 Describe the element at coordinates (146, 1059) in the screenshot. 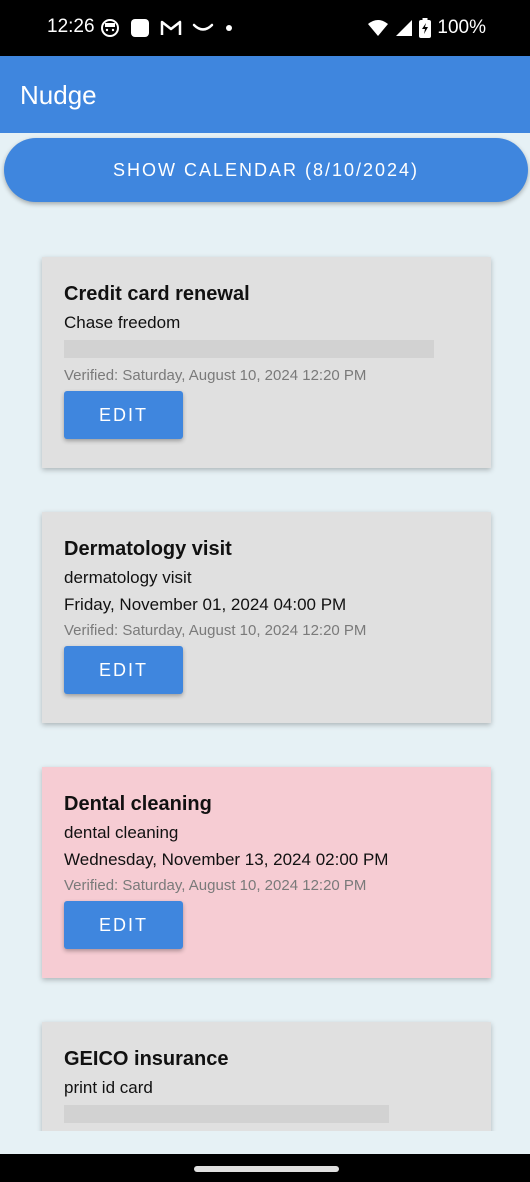

I see `card-title: GEICO insurance` at that location.